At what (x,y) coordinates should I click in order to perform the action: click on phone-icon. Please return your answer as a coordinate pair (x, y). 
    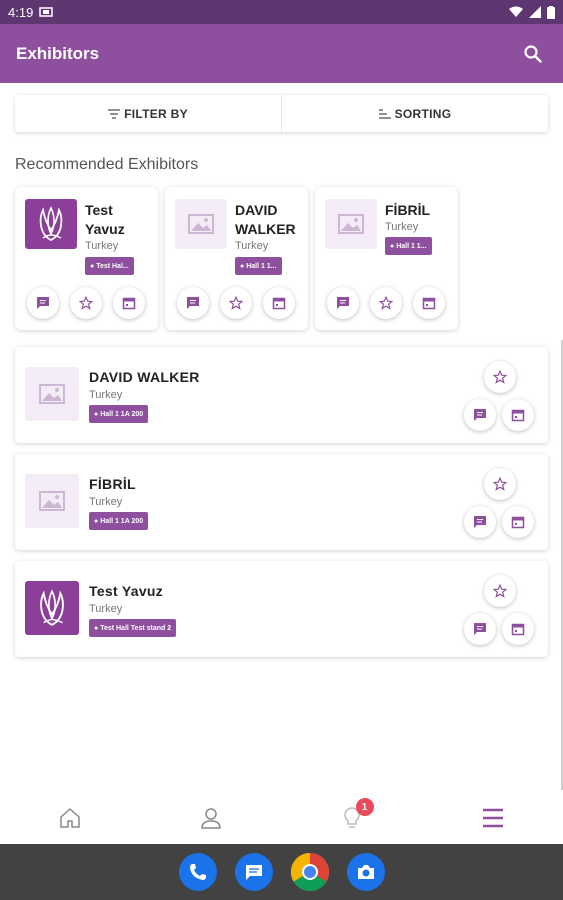
    Looking at the image, I should click on (197, 872).